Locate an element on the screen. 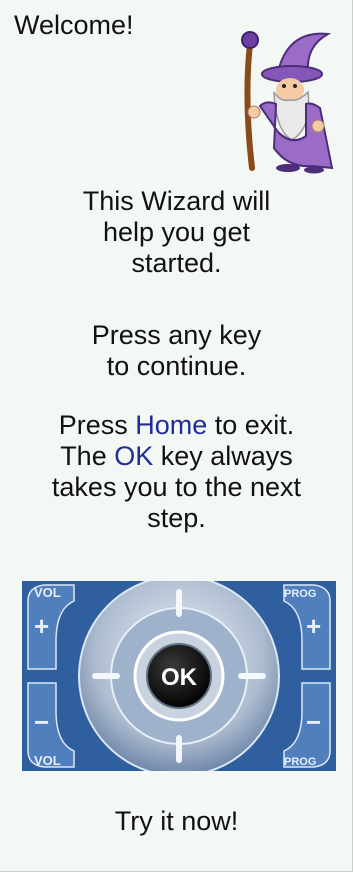  home-key-label: Home is located at coordinates (171, 425).